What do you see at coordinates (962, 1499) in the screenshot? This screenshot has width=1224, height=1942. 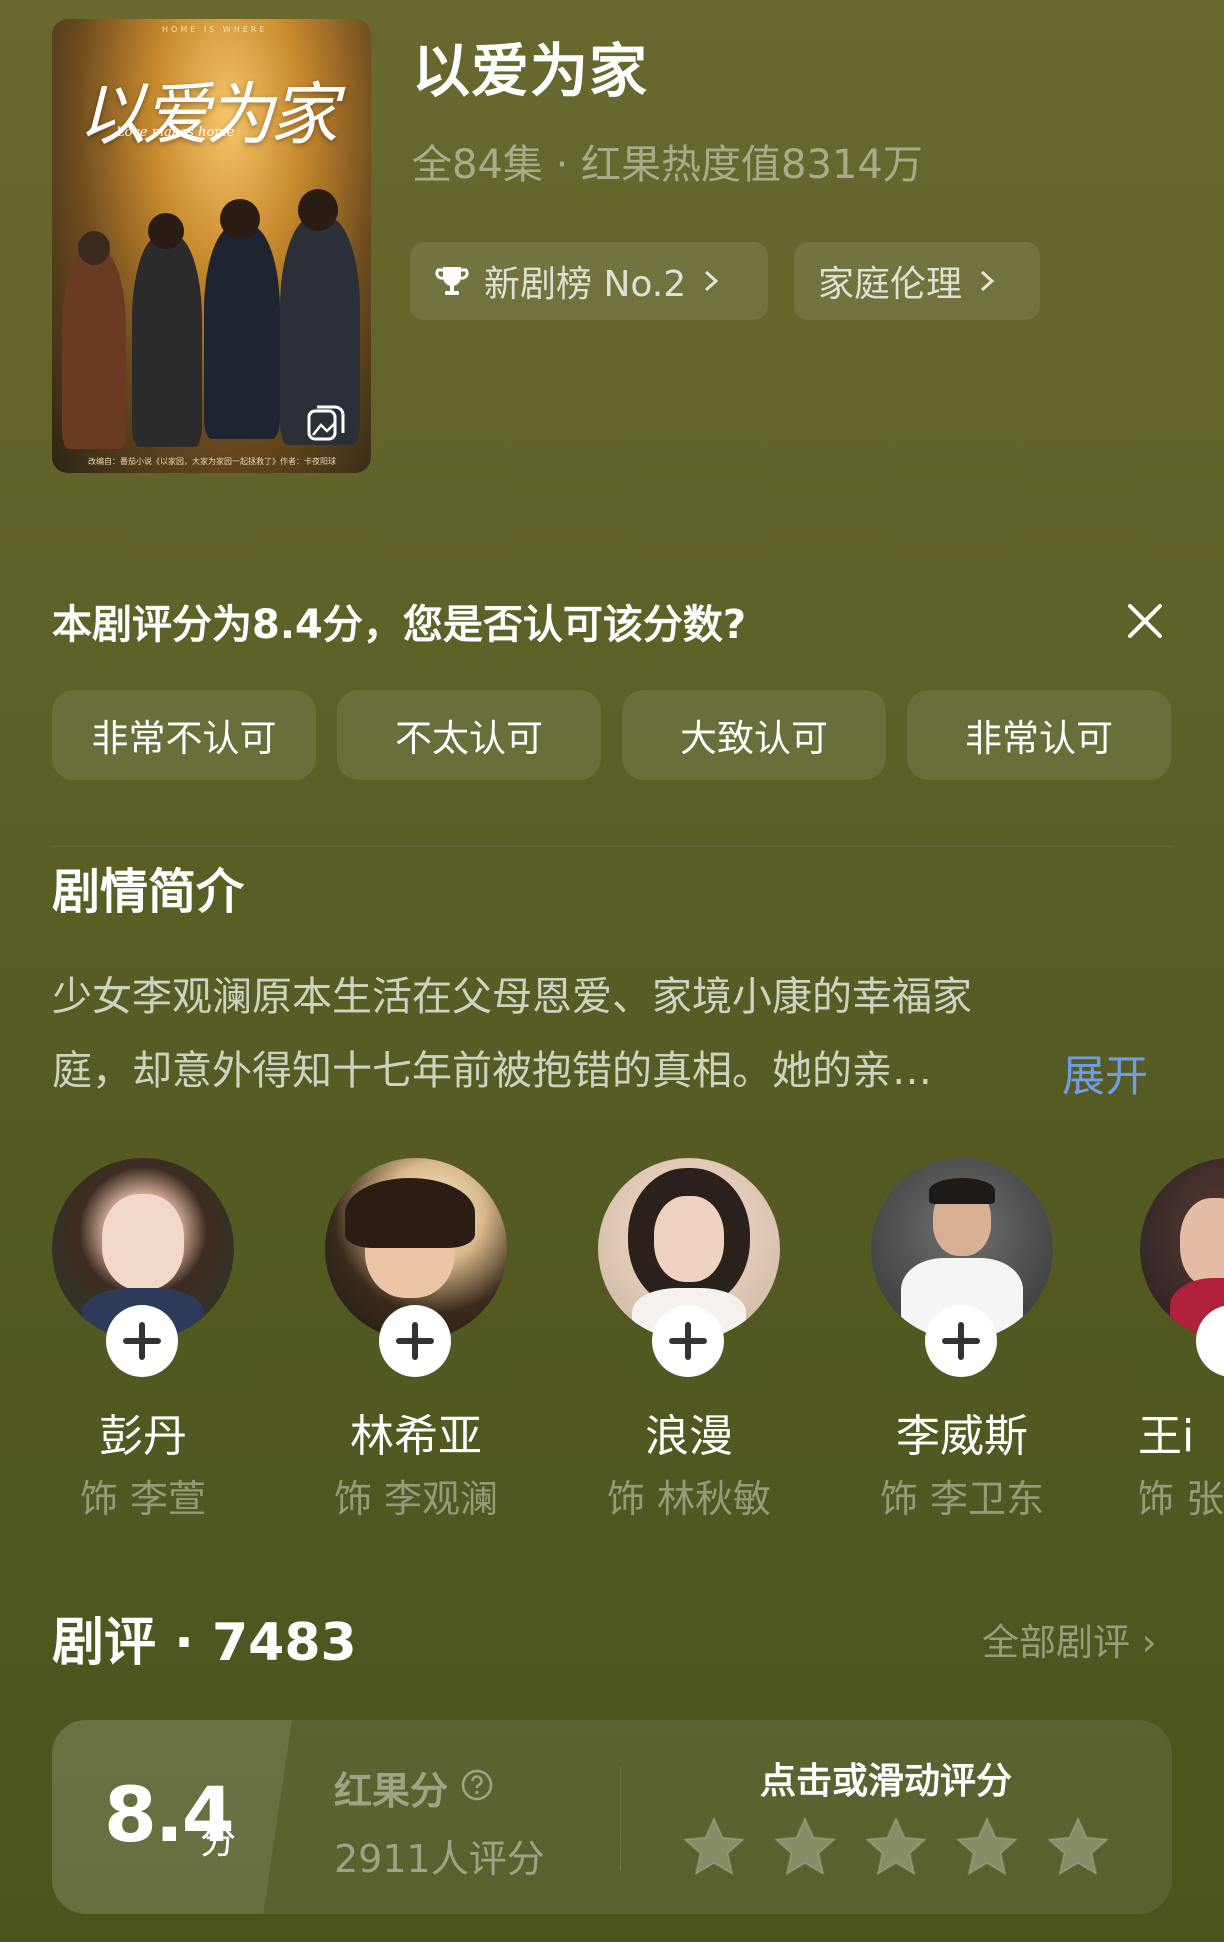 I see `cast-role: 饰 李卫东` at bounding box center [962, 1499].